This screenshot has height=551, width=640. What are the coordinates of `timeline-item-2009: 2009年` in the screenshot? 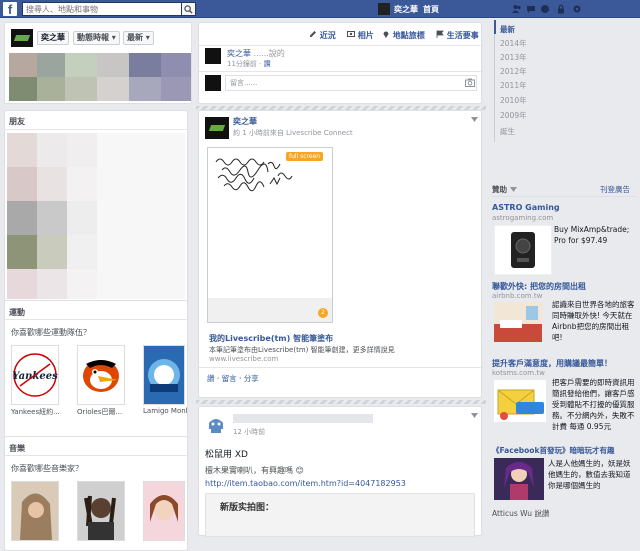 It's located at (513, 115).